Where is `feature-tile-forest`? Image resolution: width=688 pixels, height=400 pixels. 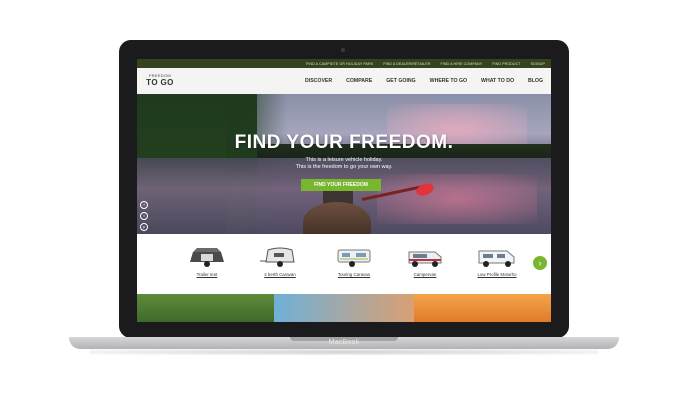
feature-tile-forest is located at coordinates (205, 308).